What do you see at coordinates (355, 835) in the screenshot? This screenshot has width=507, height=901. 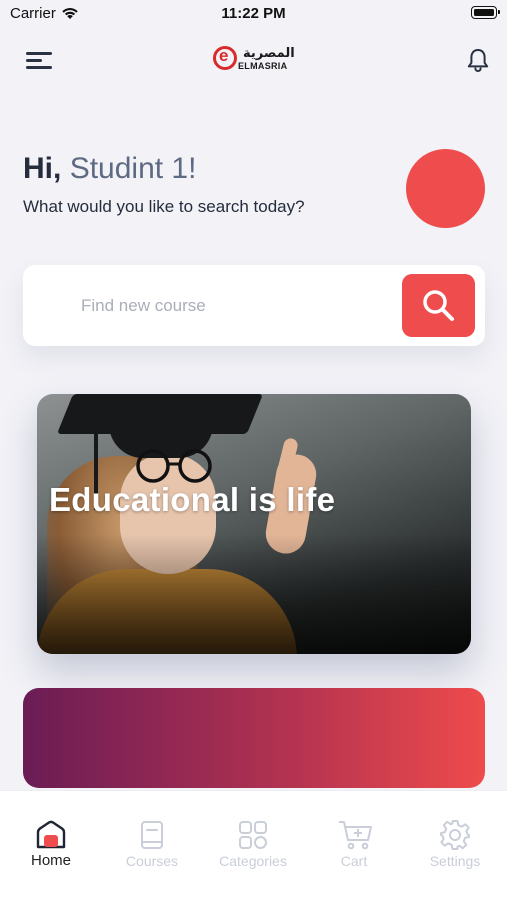 I see `cart-icon` at bounding box center [355, 835].